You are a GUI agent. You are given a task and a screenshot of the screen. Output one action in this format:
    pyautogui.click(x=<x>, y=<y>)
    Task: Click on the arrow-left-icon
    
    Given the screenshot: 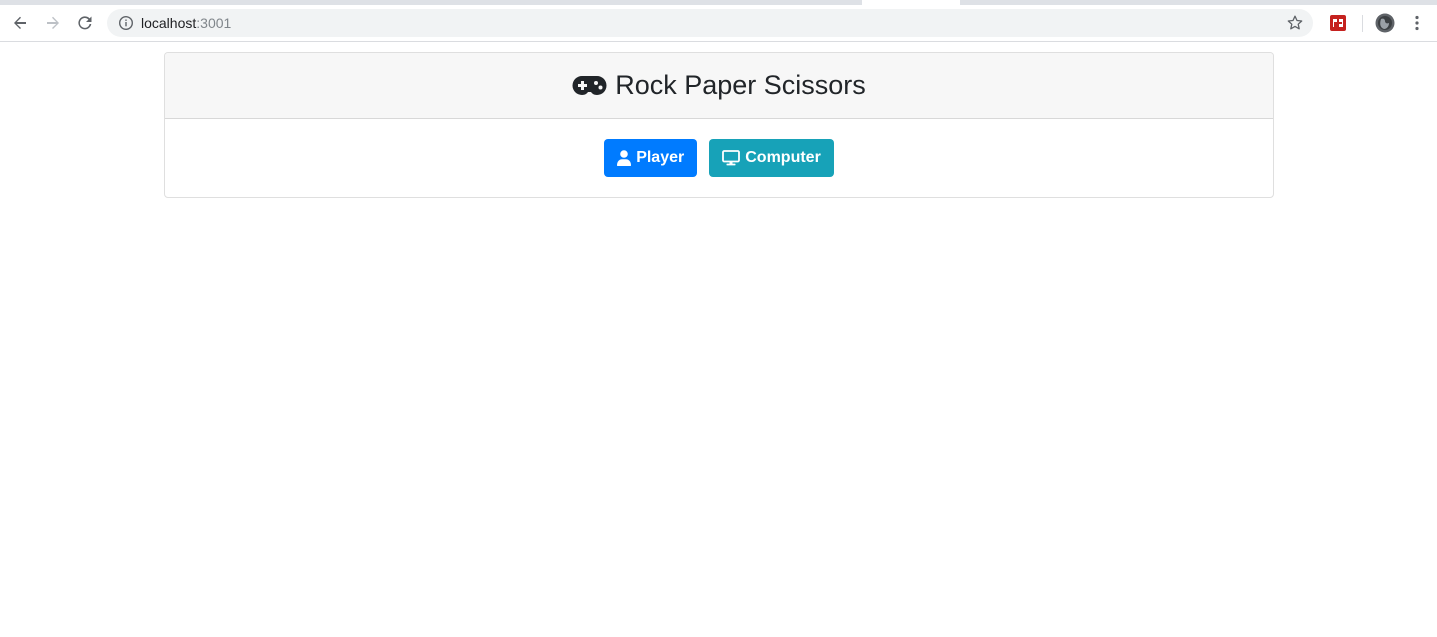 What is the action you would take?
    pyautogui.click(x=20, y=22)
    